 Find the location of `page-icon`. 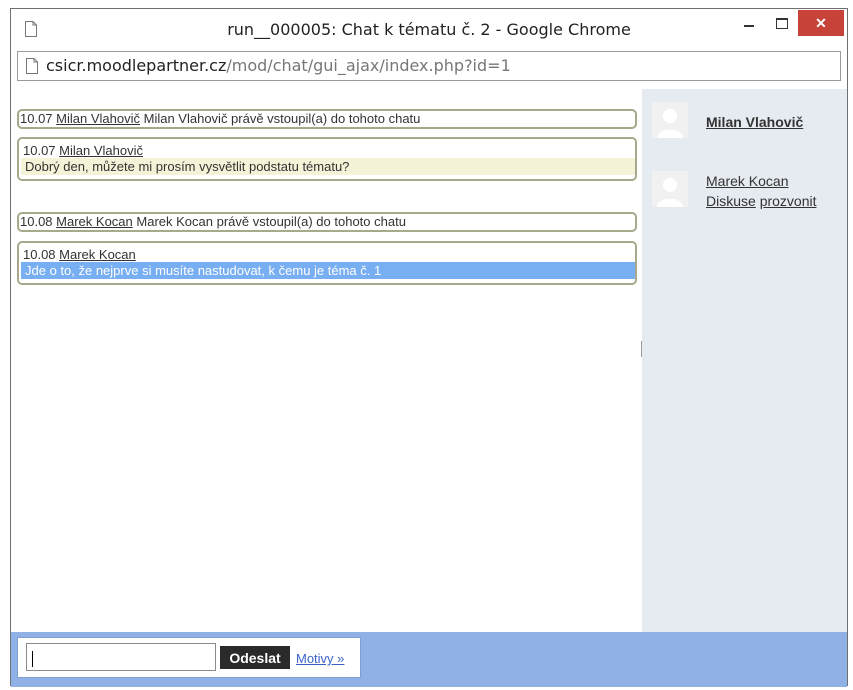

page-icon is located at coordinates (32, 66).